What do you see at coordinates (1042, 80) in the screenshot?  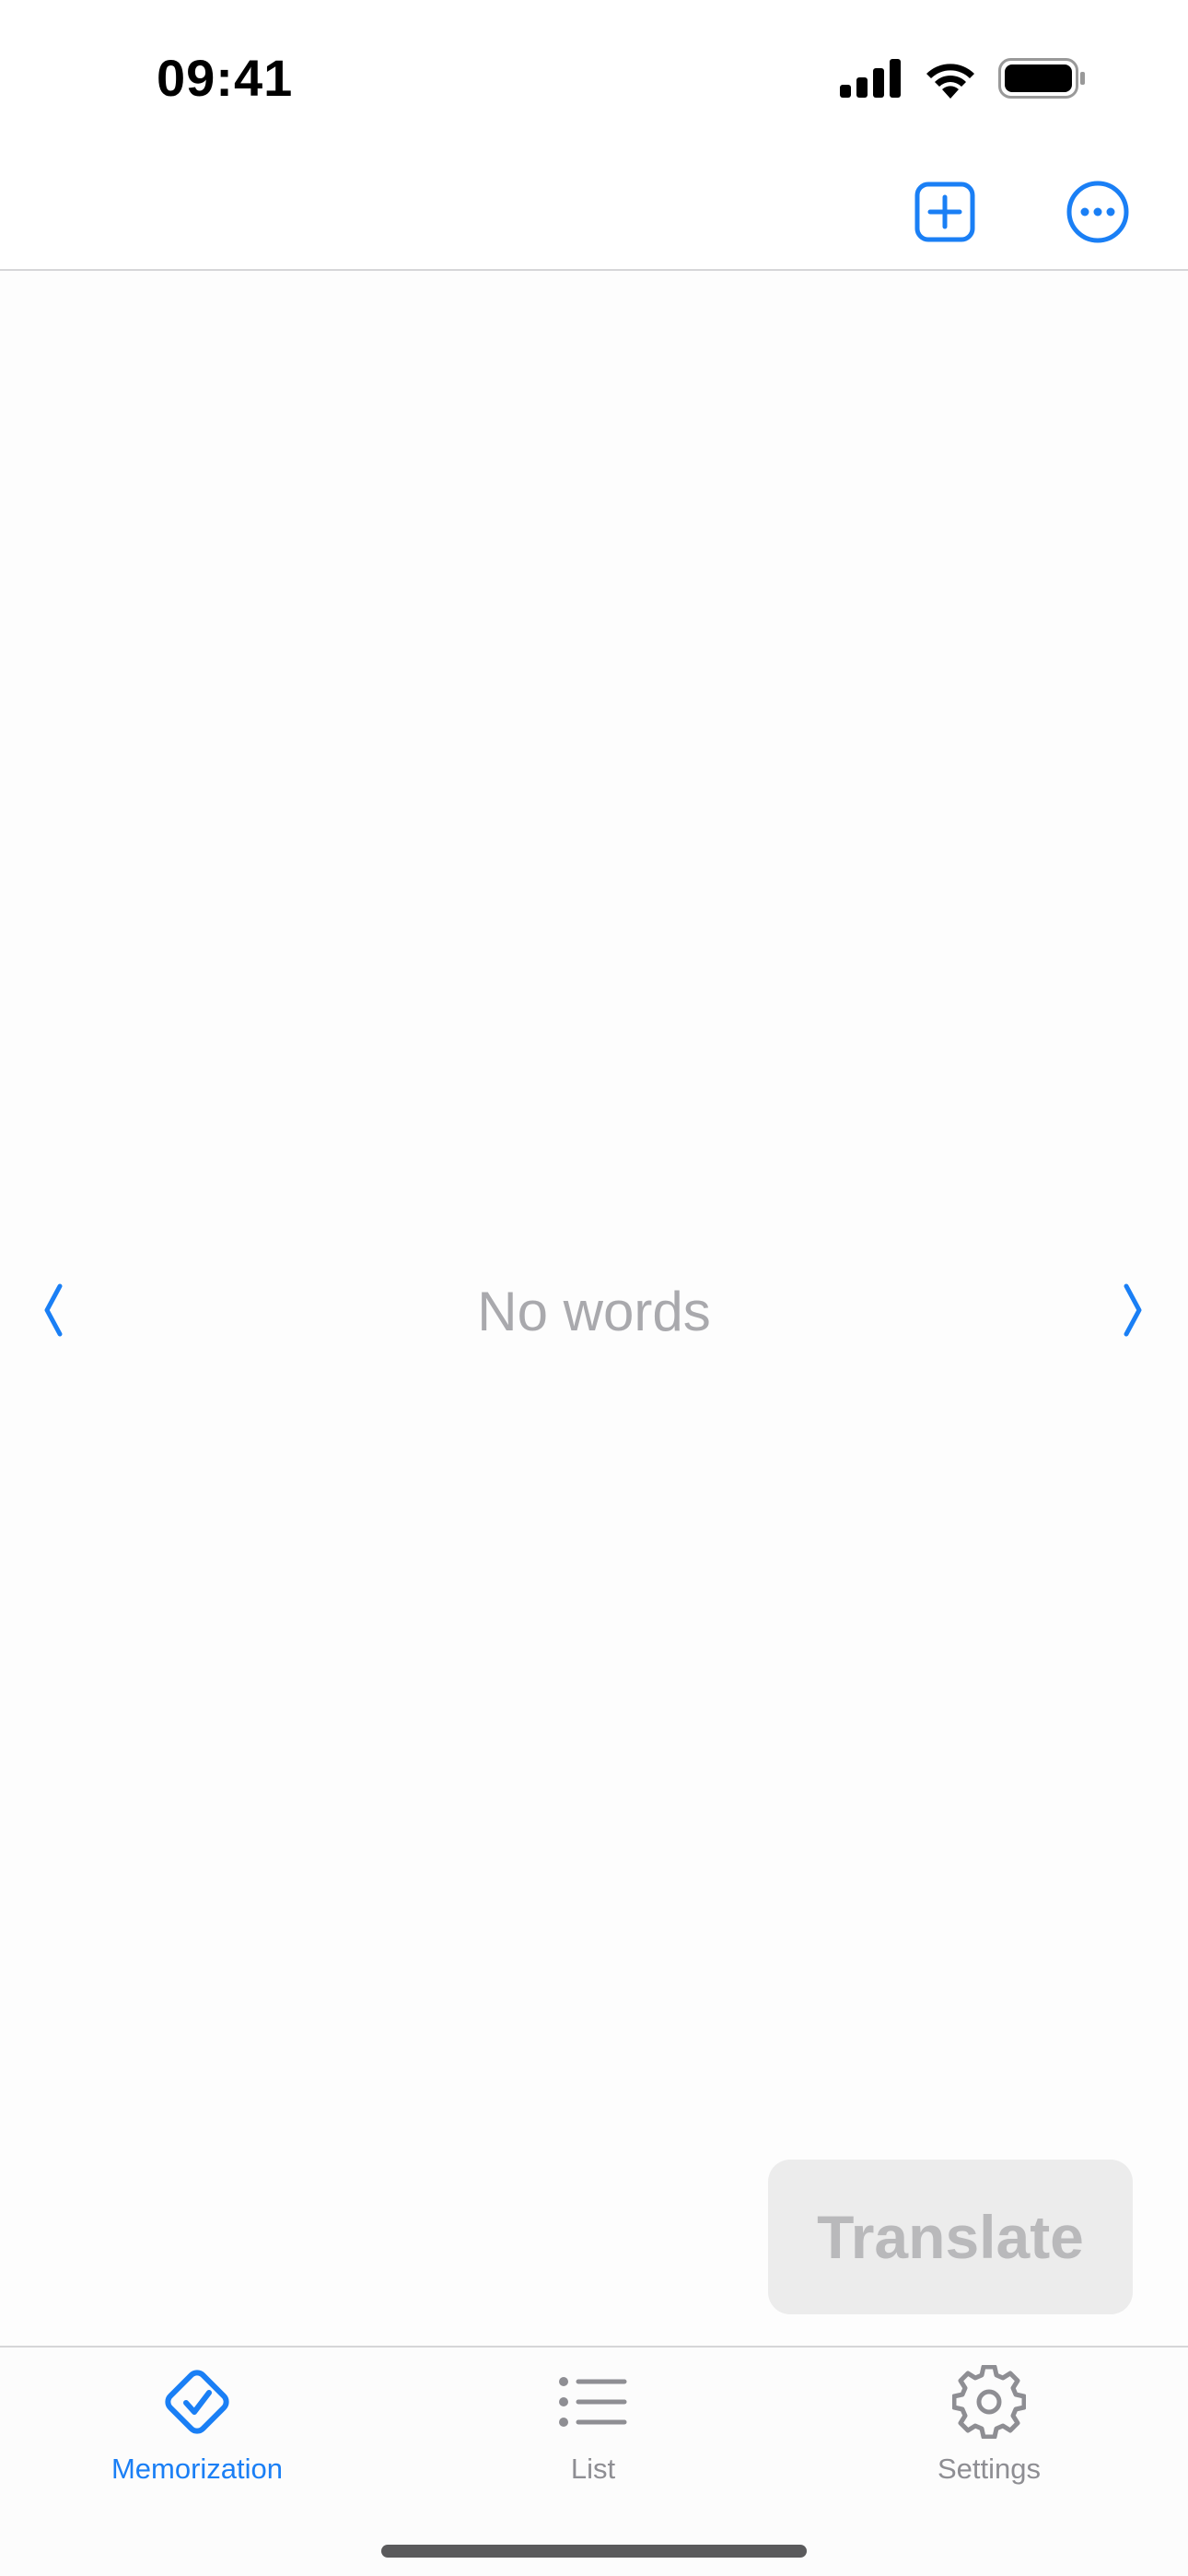 I see `battery-icon` at bounding box center [1042, 80].